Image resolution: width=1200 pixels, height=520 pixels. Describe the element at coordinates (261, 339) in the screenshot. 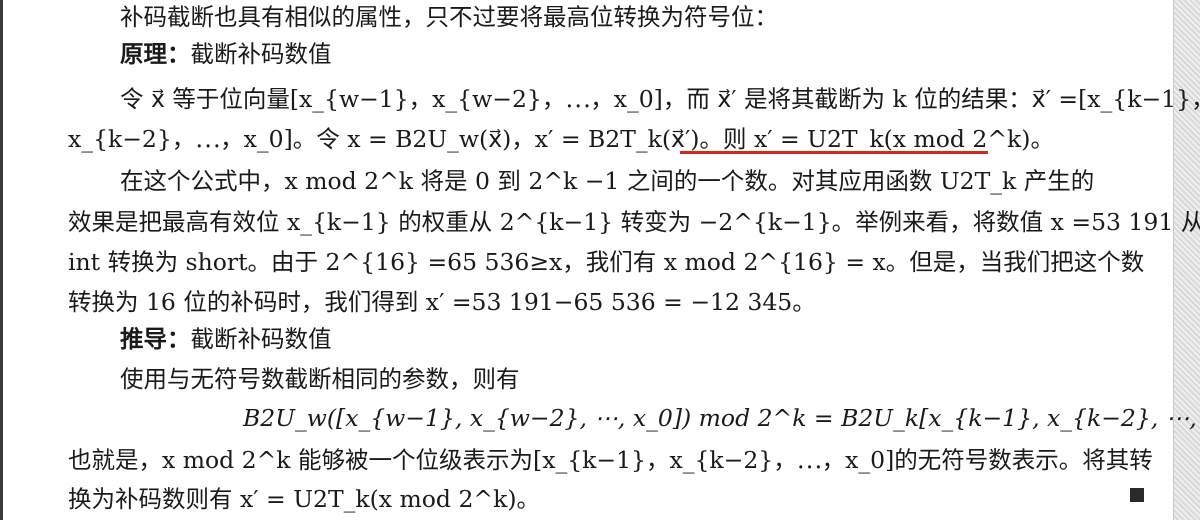

I see `derivation-title: 截断补码数值` at that location.